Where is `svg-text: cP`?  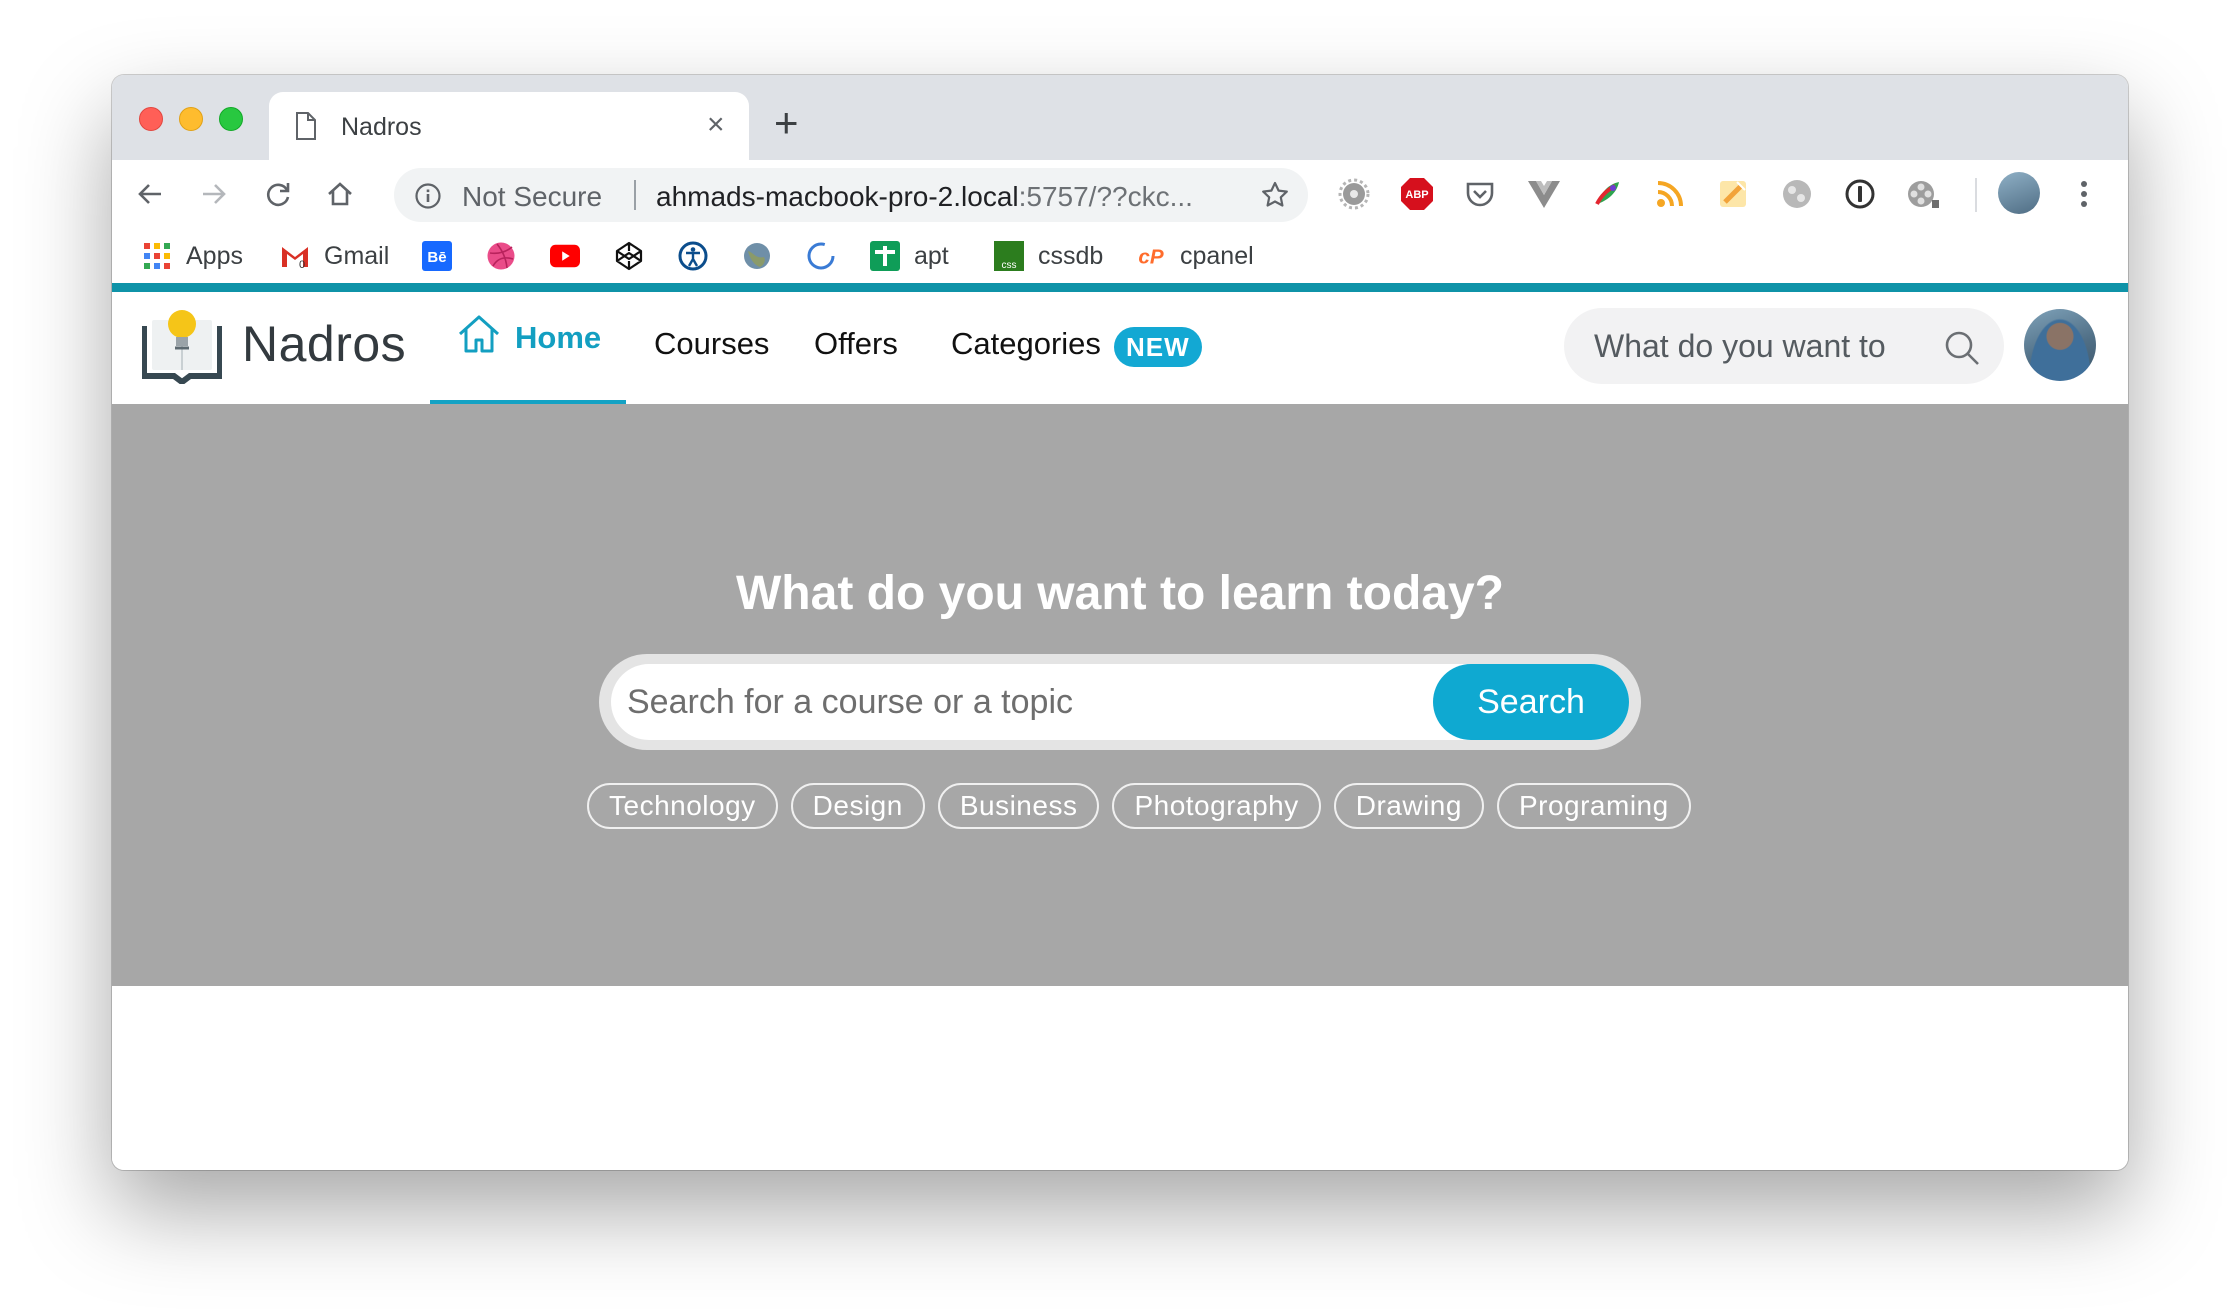 svg-text: cP is located at coordinates (1150, 257).